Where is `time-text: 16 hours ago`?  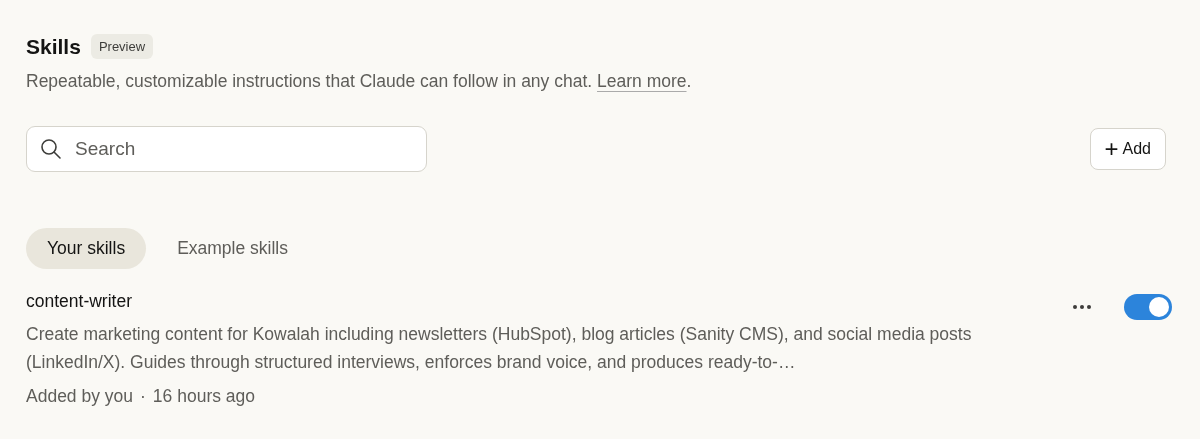 time-text: 16 hours ago is located at coordinates (204, 396).